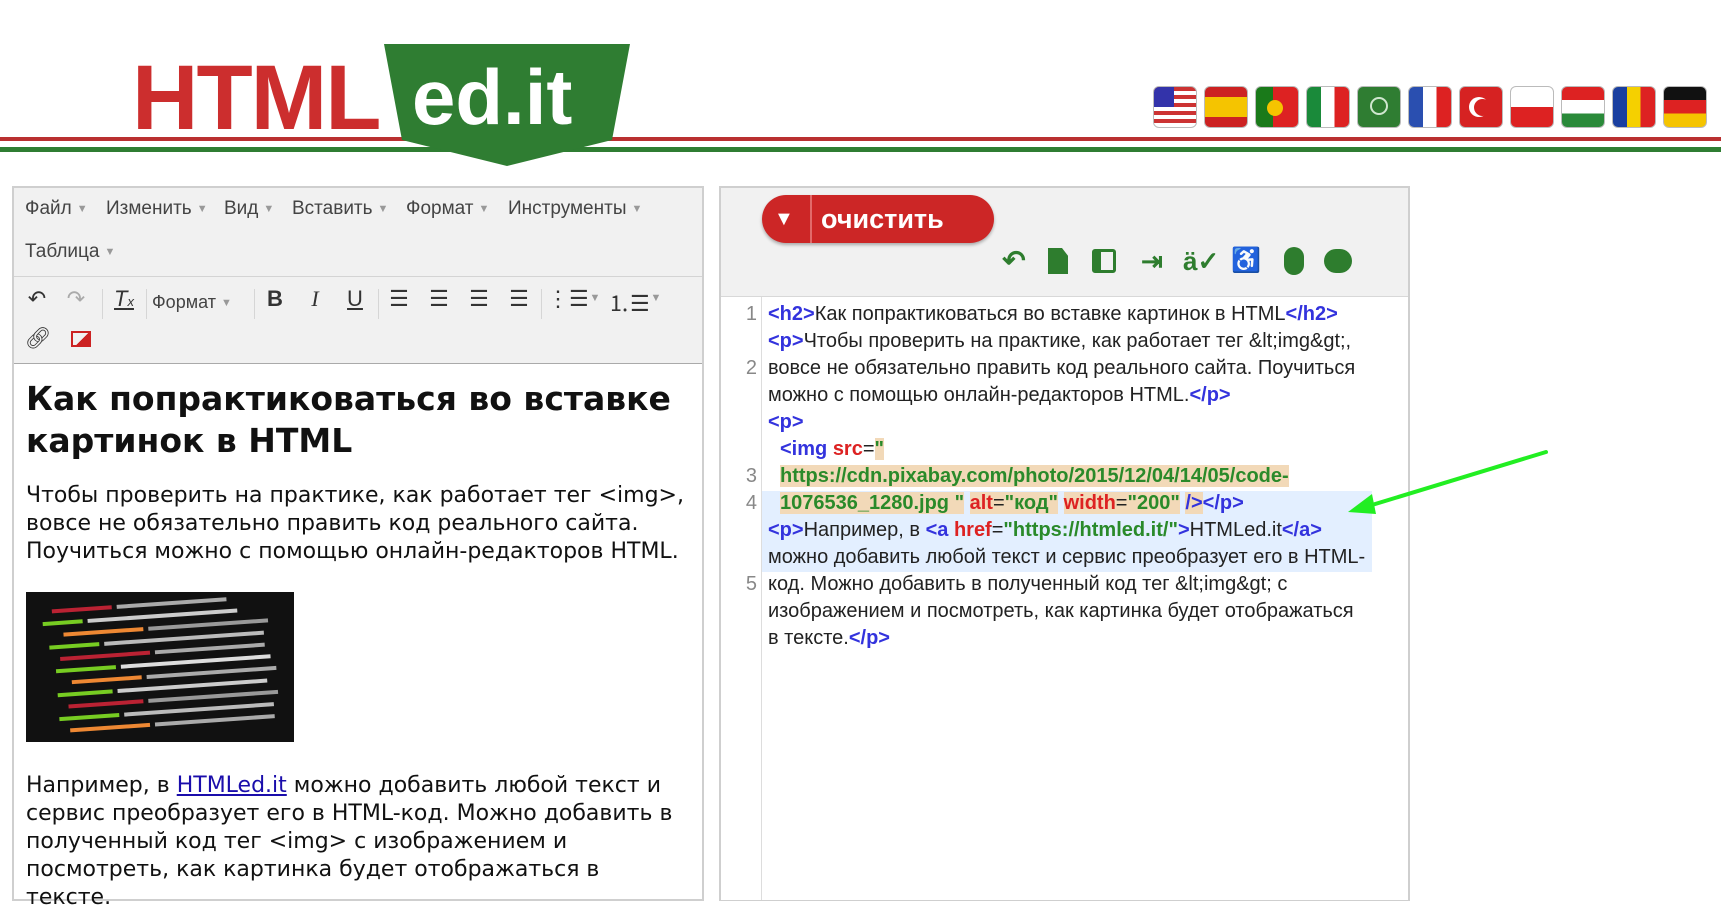  Describe the element at coordinates (1175, 107) in the screenshot. I see `us-flag-icon` at that location.